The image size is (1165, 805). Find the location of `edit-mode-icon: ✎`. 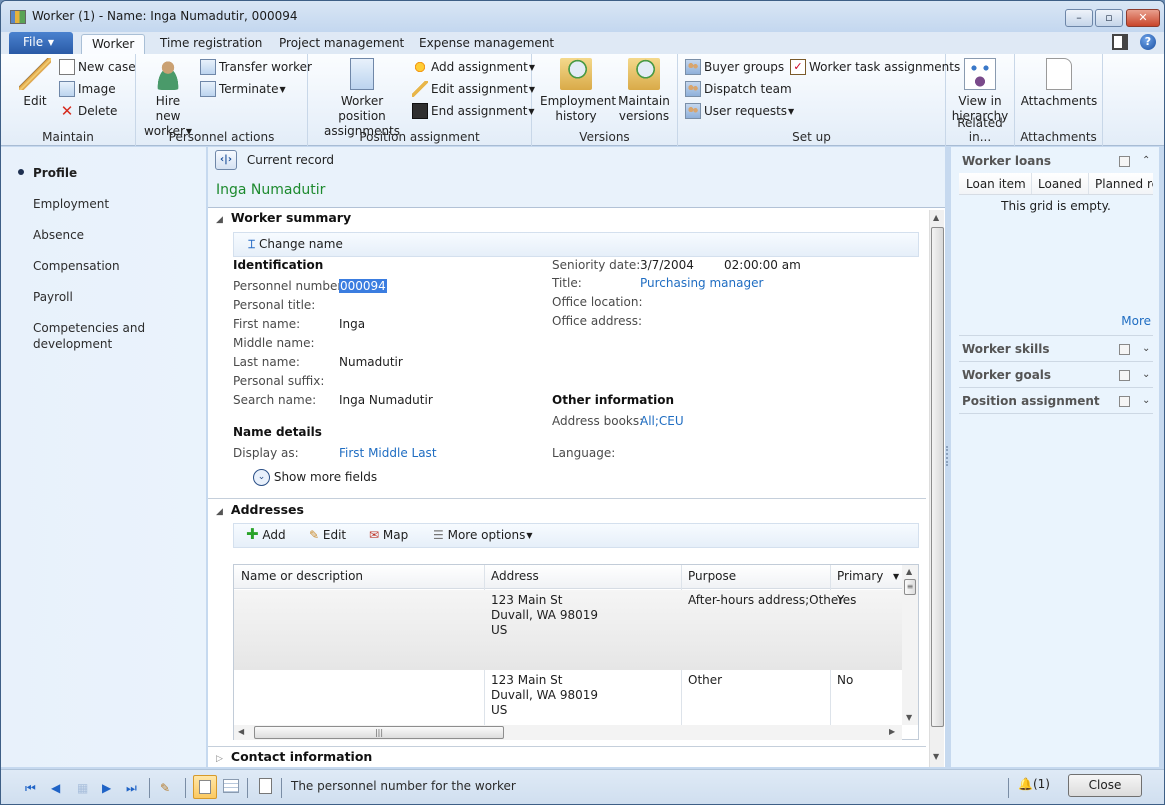

edit-mode-icon: ✎ is located at coordinates (165, 788).